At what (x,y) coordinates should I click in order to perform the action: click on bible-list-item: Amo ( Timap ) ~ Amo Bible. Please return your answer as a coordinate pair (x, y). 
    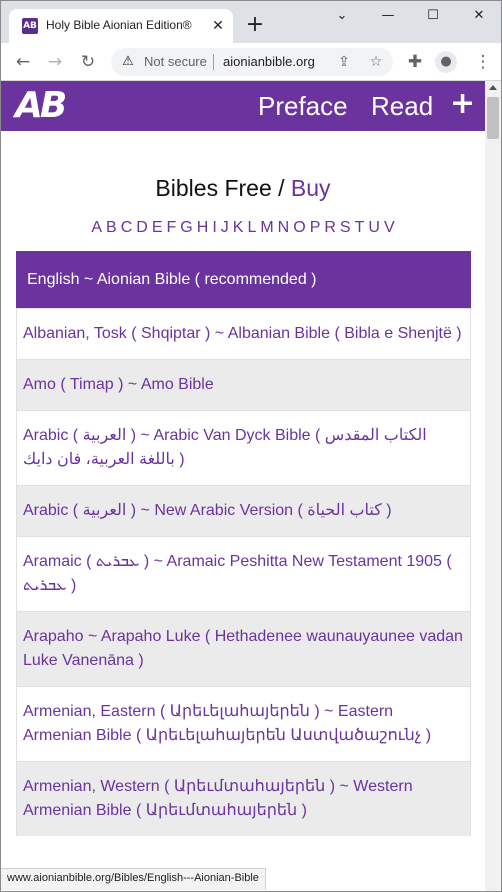
    Looking at the image, I should click on (243, 384).